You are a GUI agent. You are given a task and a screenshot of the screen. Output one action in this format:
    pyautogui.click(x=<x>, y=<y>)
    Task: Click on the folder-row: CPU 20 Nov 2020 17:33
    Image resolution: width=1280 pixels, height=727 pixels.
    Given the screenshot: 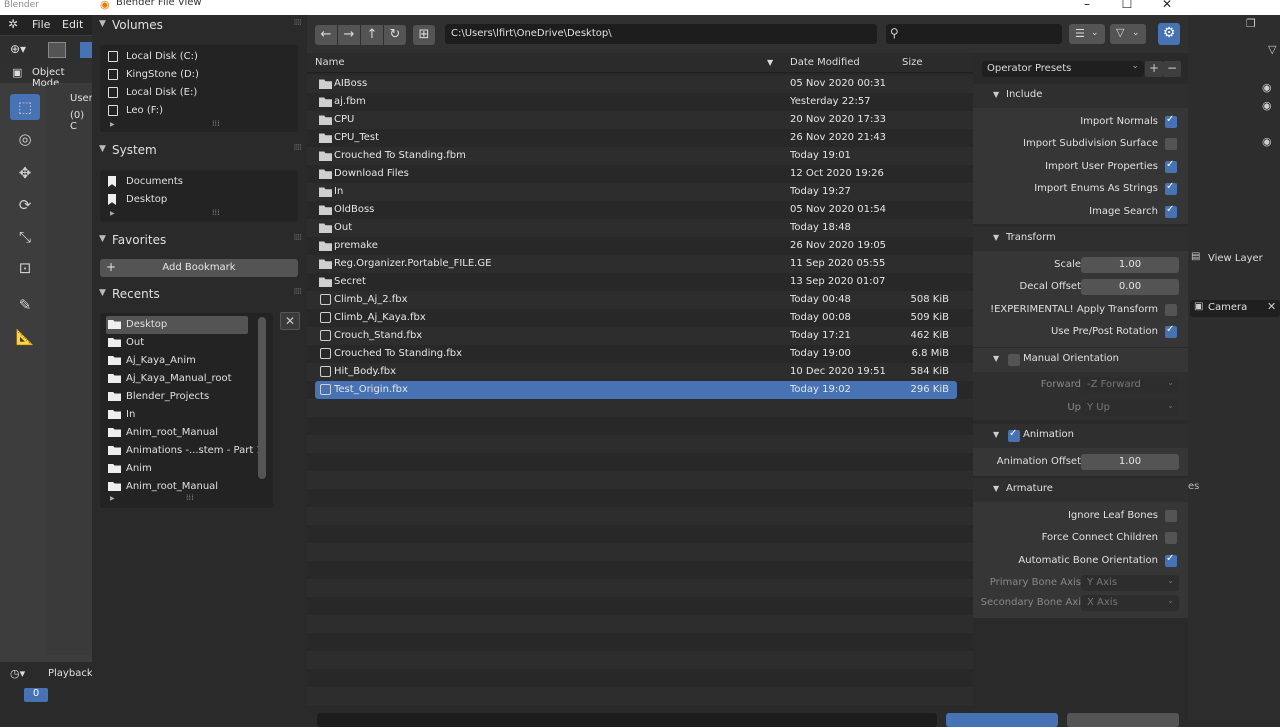 What is the action you would take?
    pyautogui.click(x=682, y=120)
    